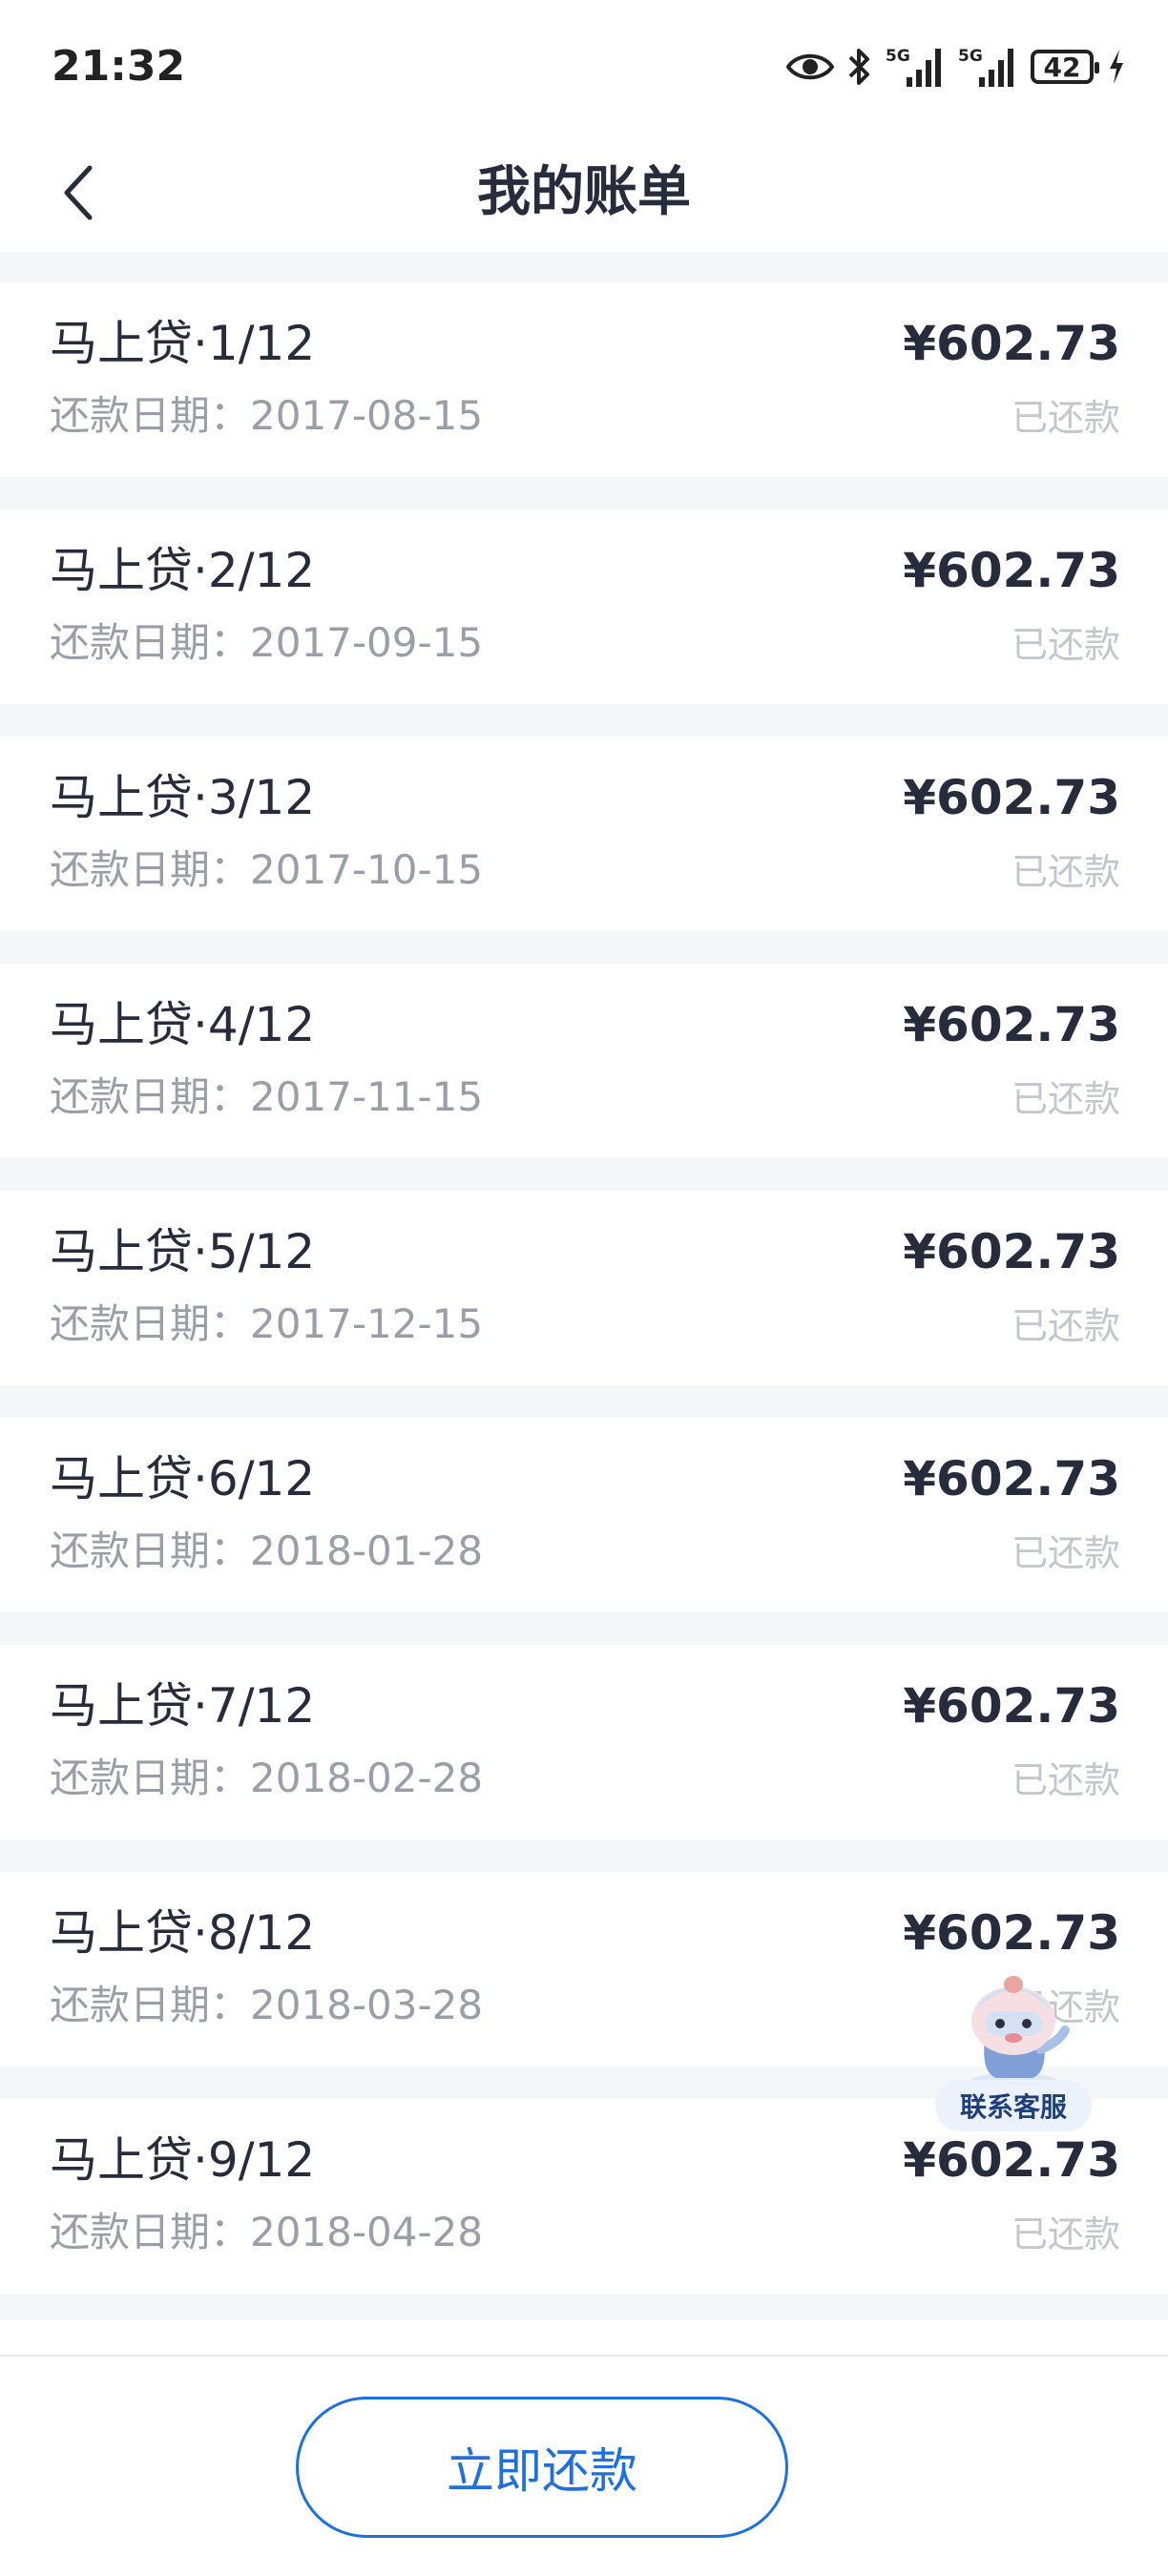  Describe the element at coordinates (267, 1550) in the screenshot. I see `bill-date: 还款日期：2018-01-28` at that location.